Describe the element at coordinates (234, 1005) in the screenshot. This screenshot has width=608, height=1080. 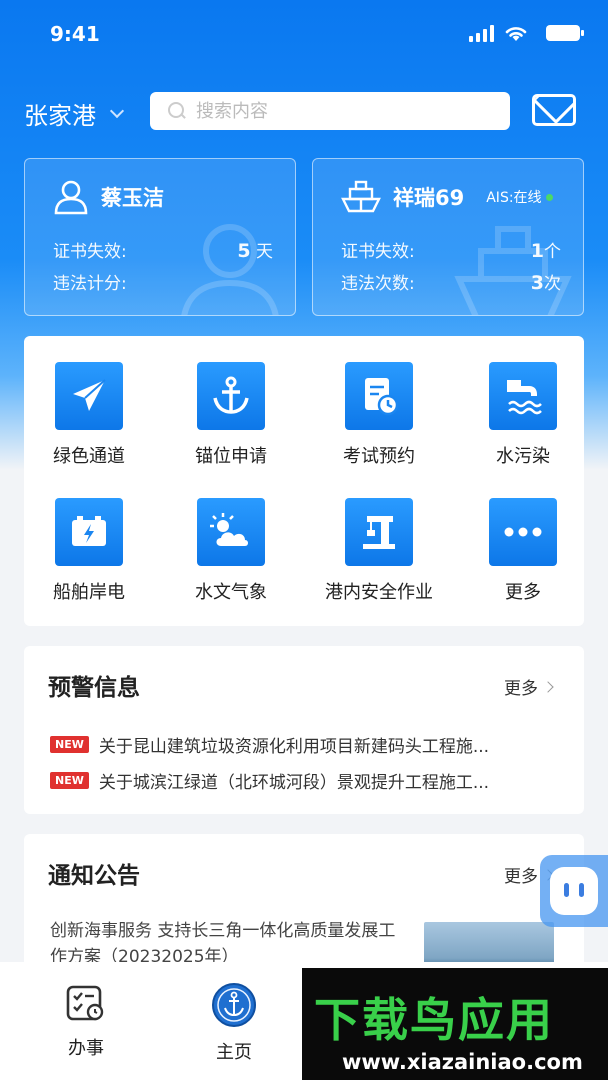
I see `maritime-emblem-icon` at that location.